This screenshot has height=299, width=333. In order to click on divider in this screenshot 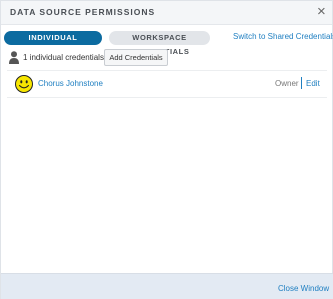, I will do `click(301, 83)`.